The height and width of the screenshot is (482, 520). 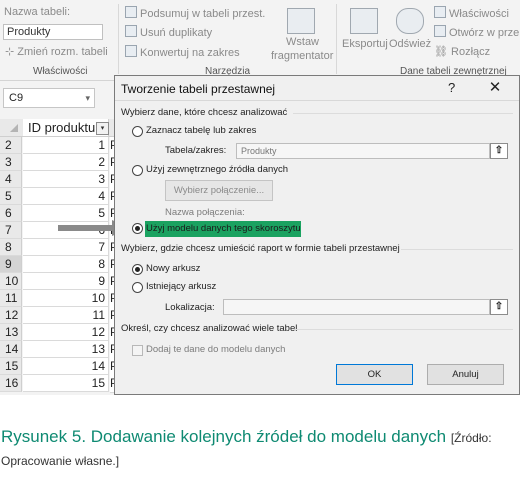 I want to click on summarize-pivot-label: Podsumuj w tabeli przest., so click(x=203, y=14).